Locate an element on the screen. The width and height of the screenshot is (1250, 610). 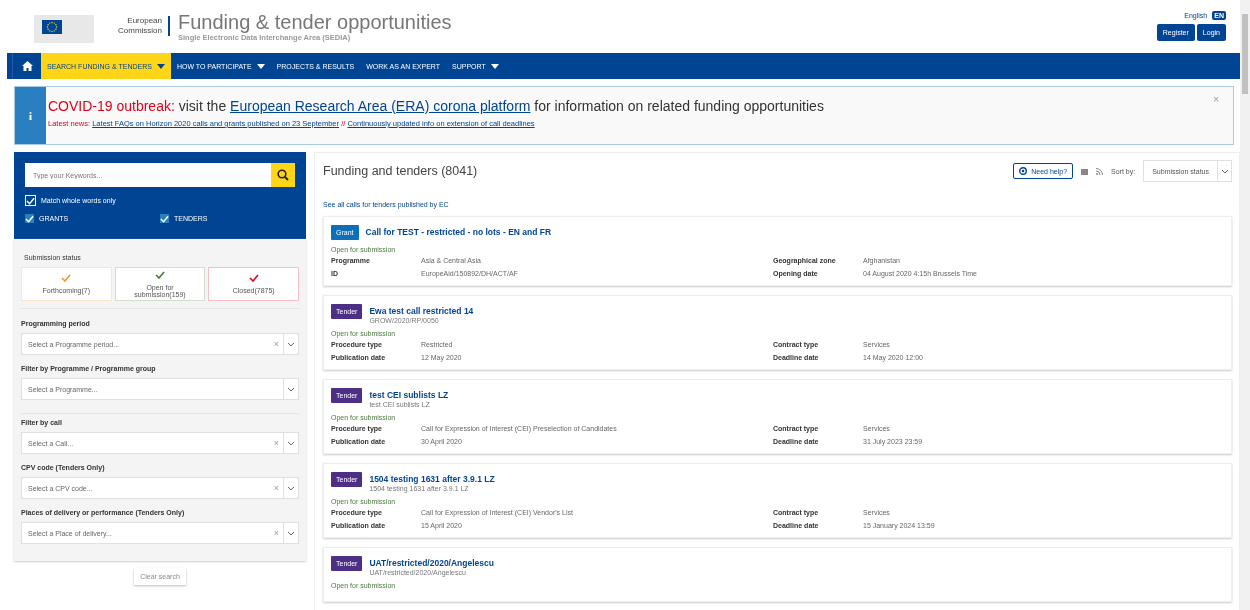
rss-icon is located at coordinates (1100, 171).